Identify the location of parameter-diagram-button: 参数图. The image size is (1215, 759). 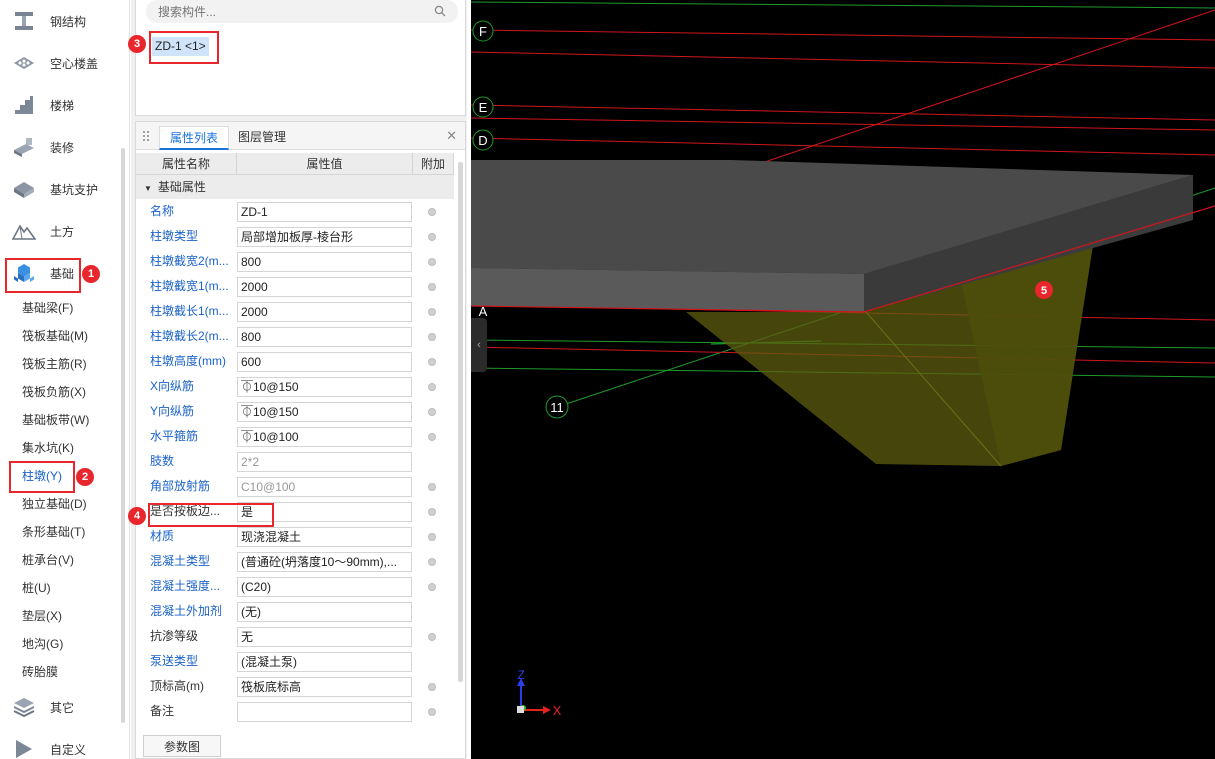
(182, 746).